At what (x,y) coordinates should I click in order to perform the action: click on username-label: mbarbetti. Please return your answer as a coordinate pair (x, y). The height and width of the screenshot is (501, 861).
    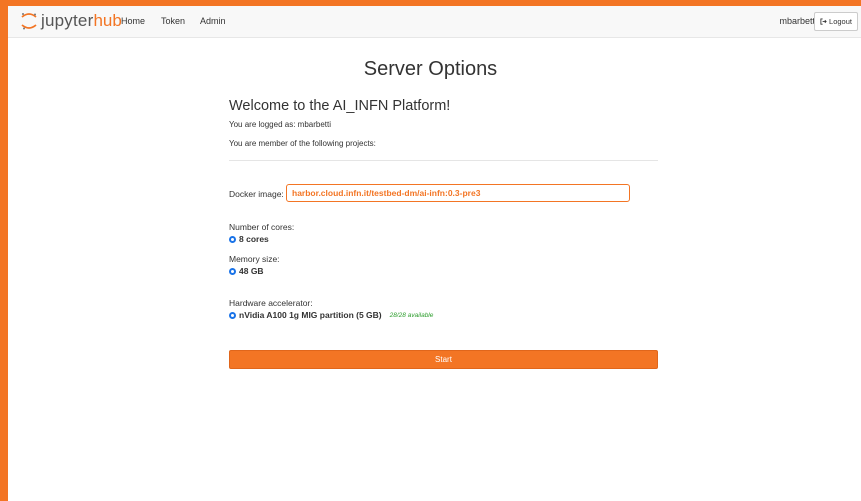
    Looking at the image, I should click on (798, 21).